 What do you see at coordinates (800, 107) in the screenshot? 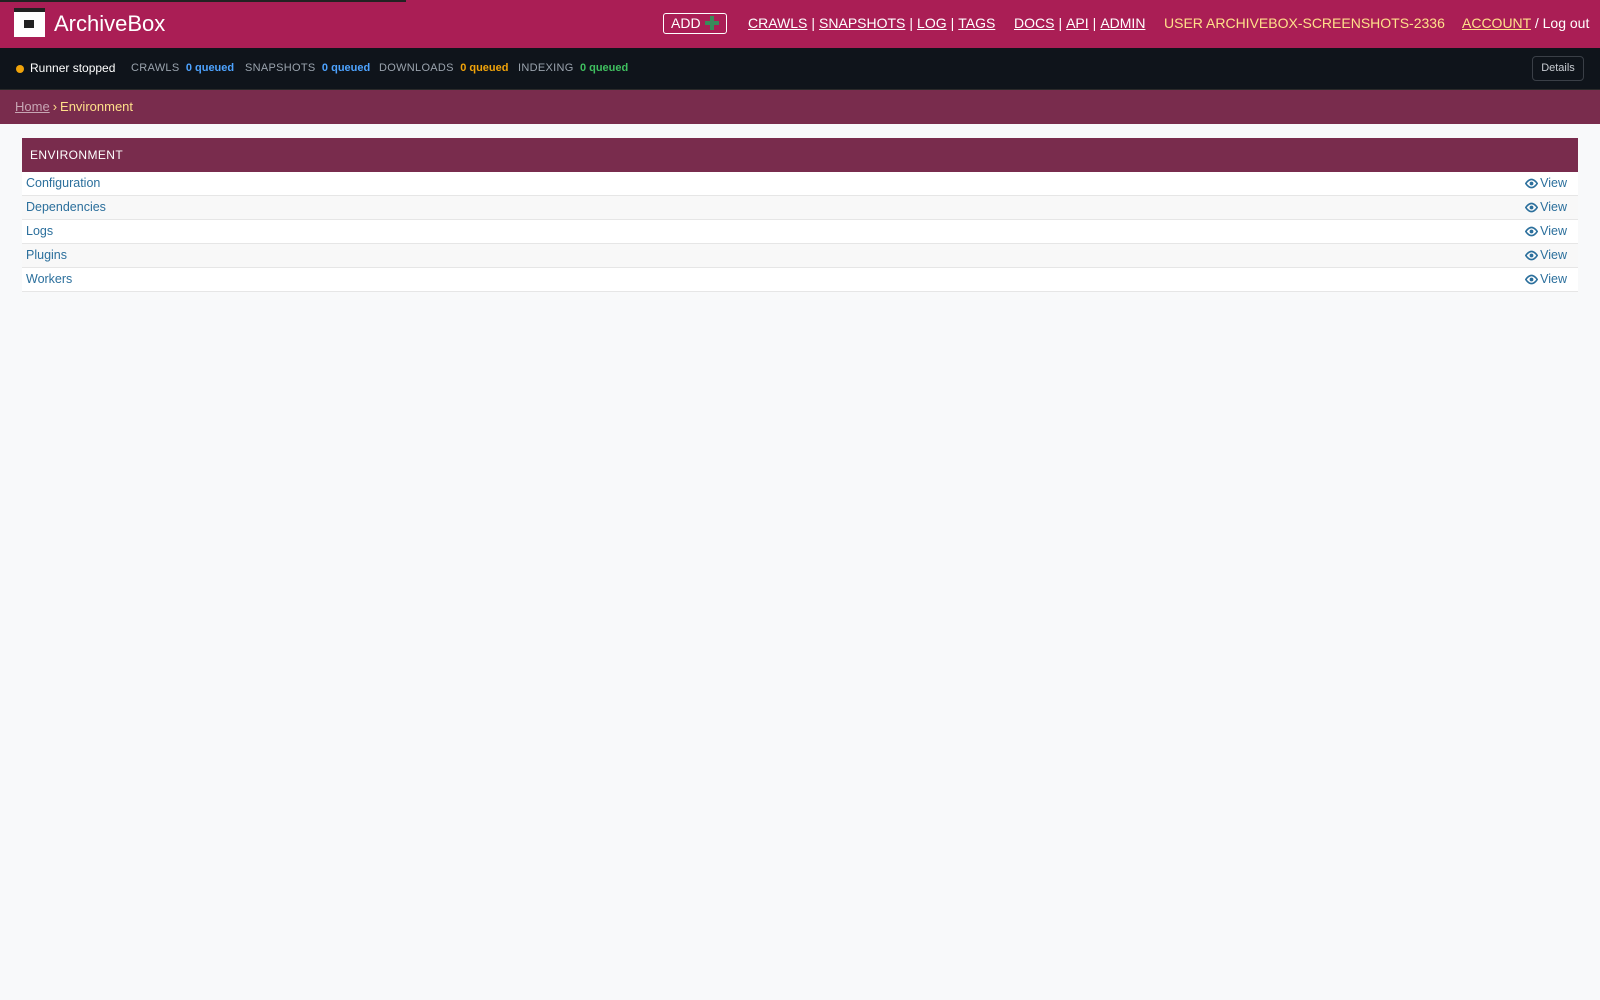
I see `breadcrumb: Home › Environment` at bounding box center [800, 107].